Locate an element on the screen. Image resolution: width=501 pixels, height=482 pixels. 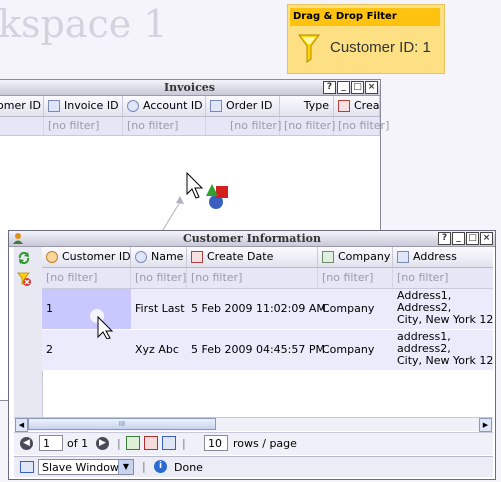
status-bar: Slave Windows ▼ | i Done is located at coordinates (253, 466).